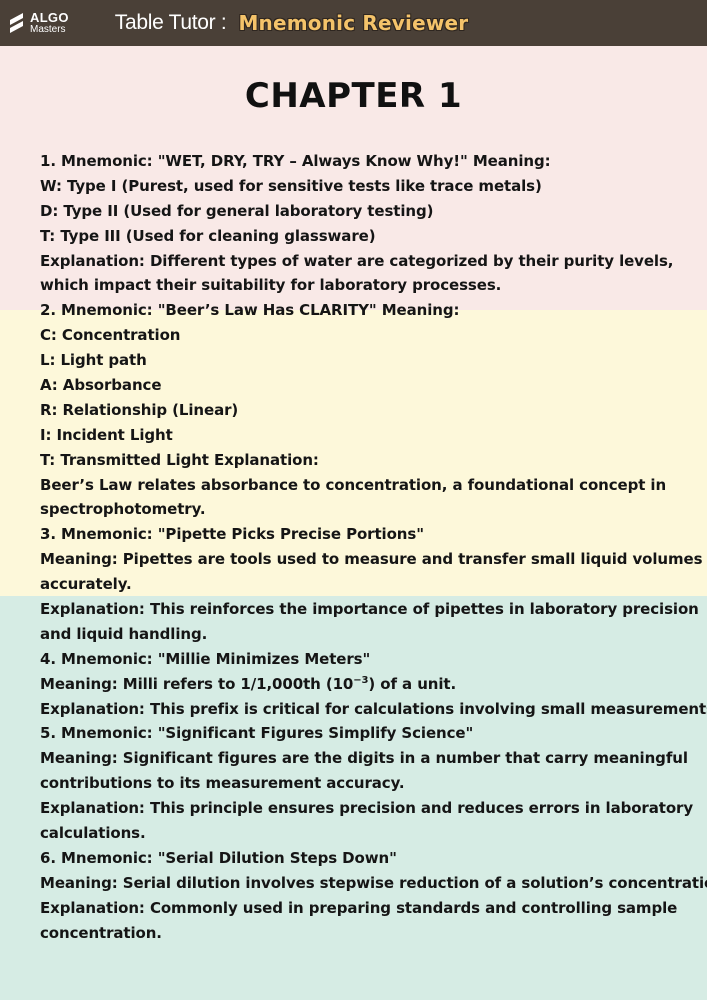 The width and height of the screenshot is (707, 1000). Describe the element at coordinates (123, 509) in the screenshot. I see `text-line: spectrophotometry.` at that location.